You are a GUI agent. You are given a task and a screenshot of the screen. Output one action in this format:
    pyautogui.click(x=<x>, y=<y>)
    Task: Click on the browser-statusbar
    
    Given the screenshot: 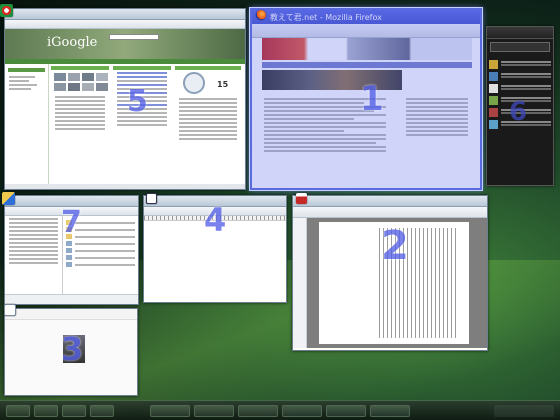 What is the action you would take?
    pyautogui.click(x=125, y=186)
    